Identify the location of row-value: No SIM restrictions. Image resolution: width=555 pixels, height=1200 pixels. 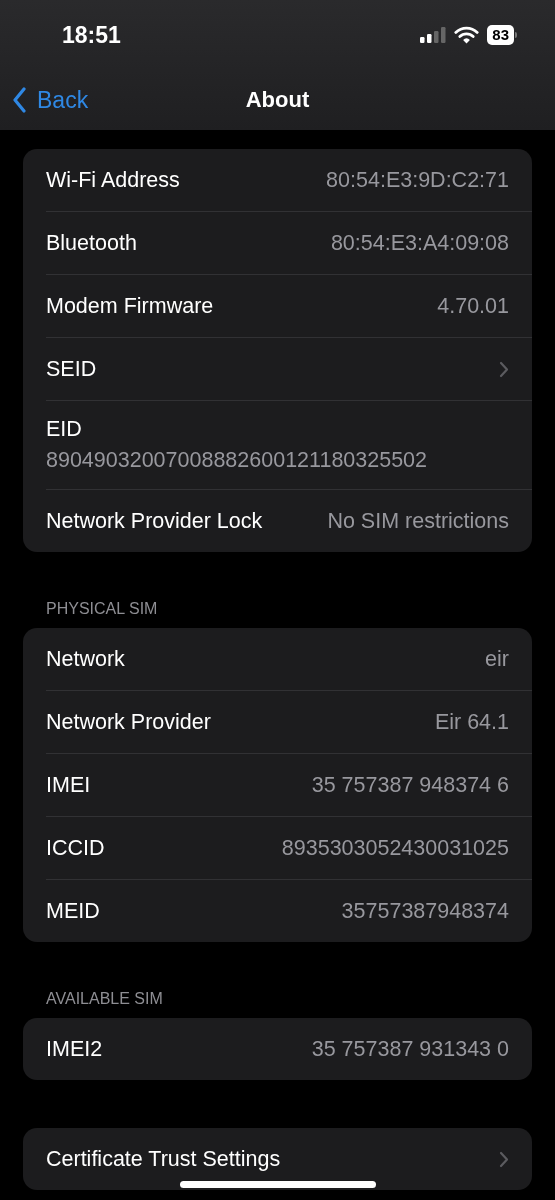
(417, 521).